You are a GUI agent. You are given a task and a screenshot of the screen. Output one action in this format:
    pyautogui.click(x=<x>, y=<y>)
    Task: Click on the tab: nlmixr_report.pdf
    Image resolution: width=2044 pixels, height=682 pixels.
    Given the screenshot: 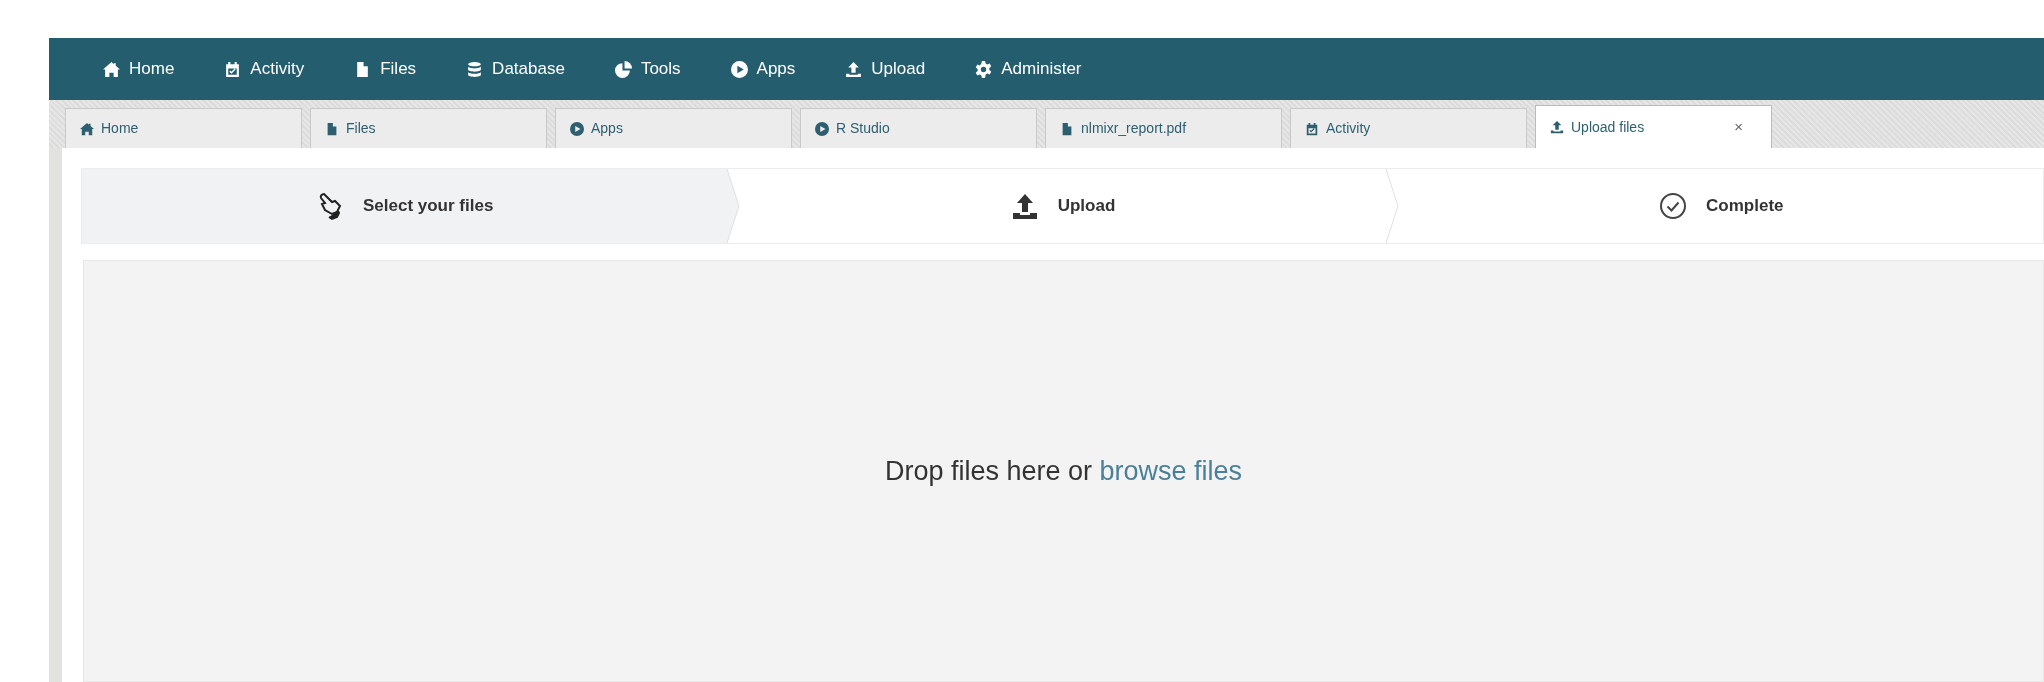 What is the action you would take?
    pyautogui.click(x=1163, y=128)
    